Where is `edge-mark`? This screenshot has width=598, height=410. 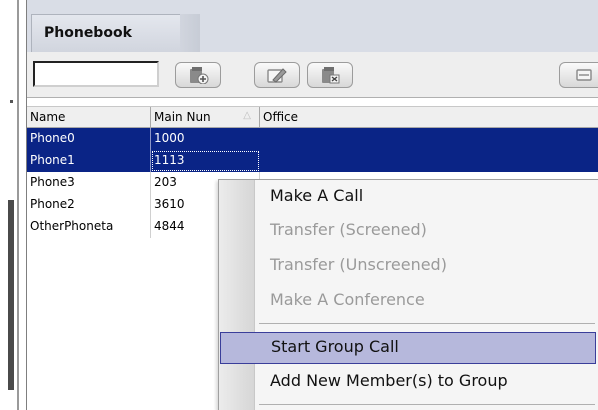 edge-mark is located at coordinates (11, 101).